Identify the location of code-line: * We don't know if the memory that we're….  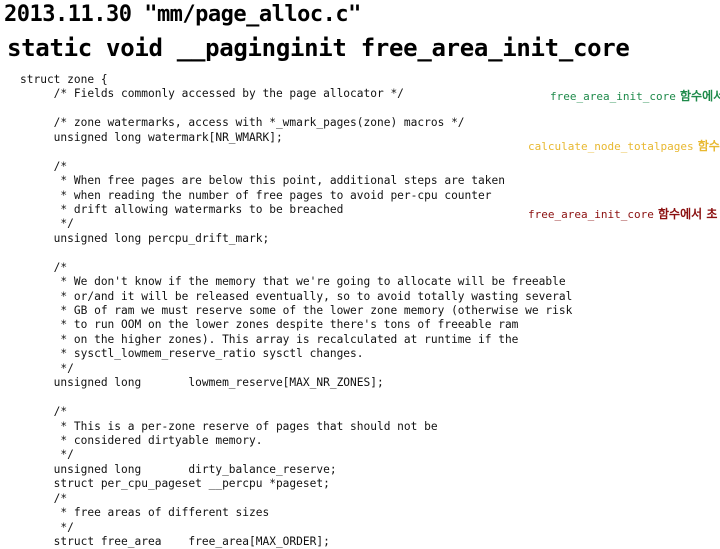
(293, 282).